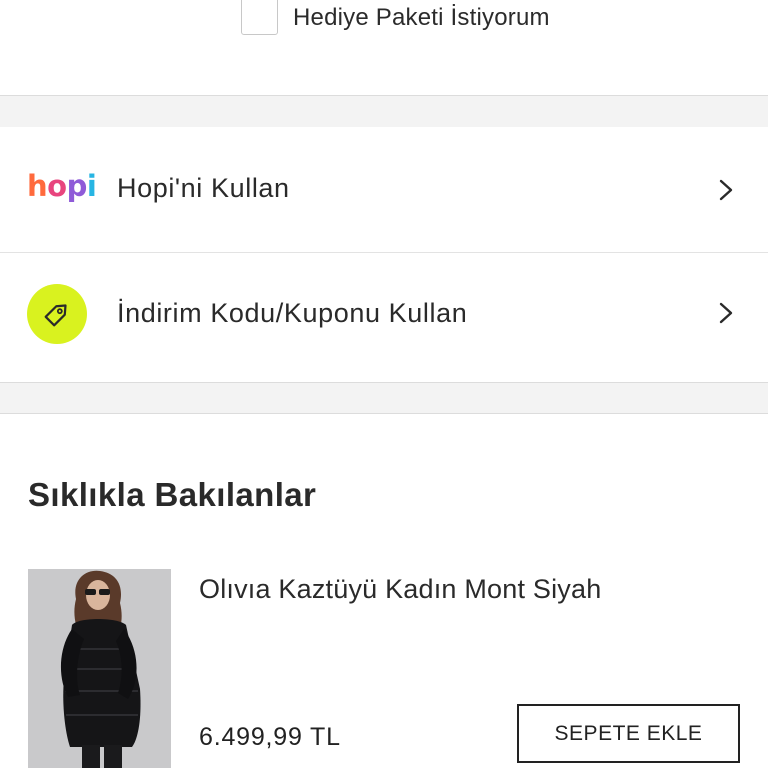 The height and width of the screenshot is (768, 768). What do you see at coordinates (421, 18) in the screenshot?
I see `gift-package-label: Hediye Paketi İstiyorum` at bounding box center [421, 18].